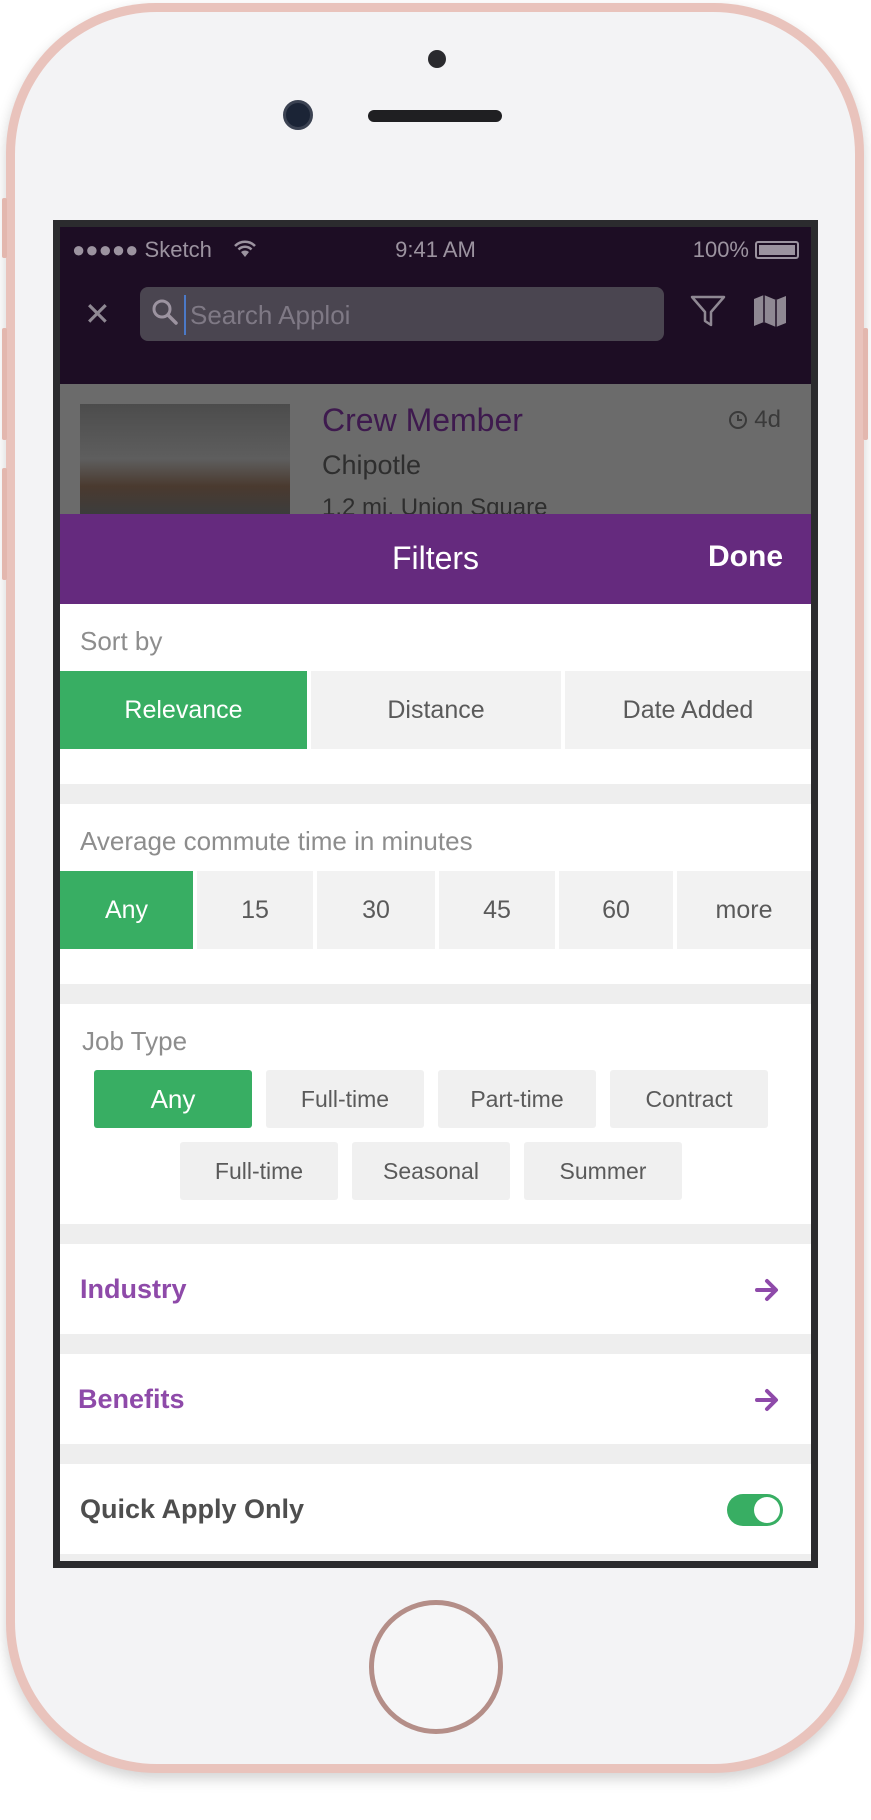  I want to click on sort-by-label: Sort by, so click(121, 641).